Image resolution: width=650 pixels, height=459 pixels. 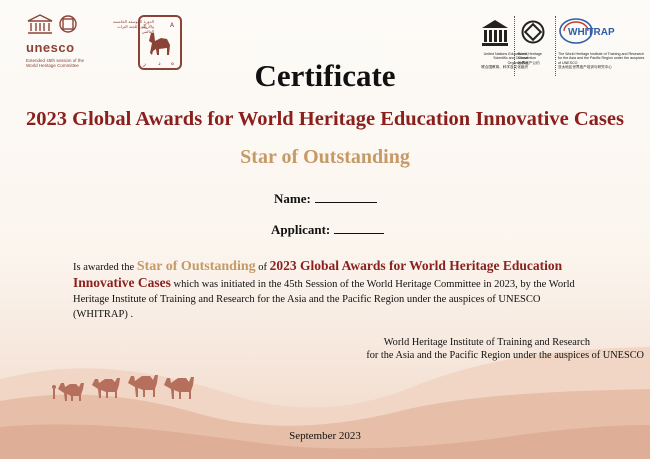 What do you see at coordinates (325, 75) in the screenshot?
I see `certificate-title: Certificate` at bounding box center [325, 75].